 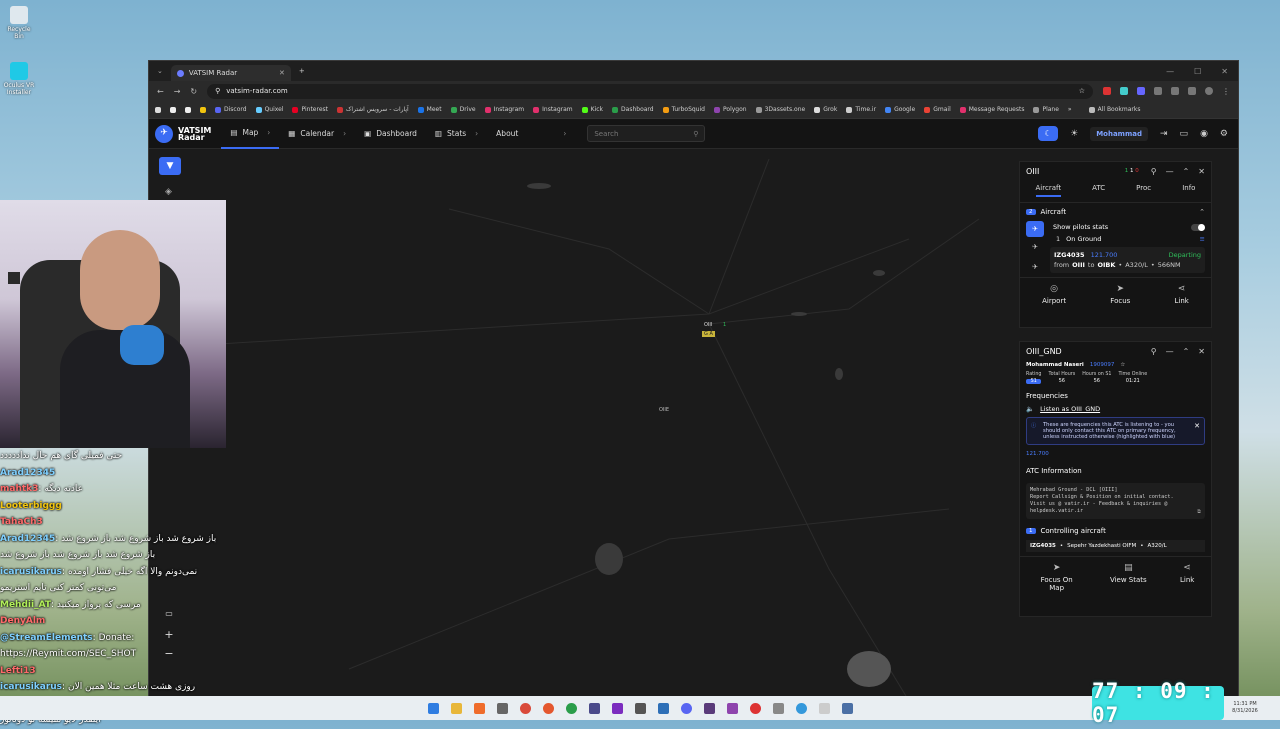 What do you see at coordinates (1035, 250) in the screenshot?
I see `arriving-plane-icon: ✈` at bounding box center [1035, 250].